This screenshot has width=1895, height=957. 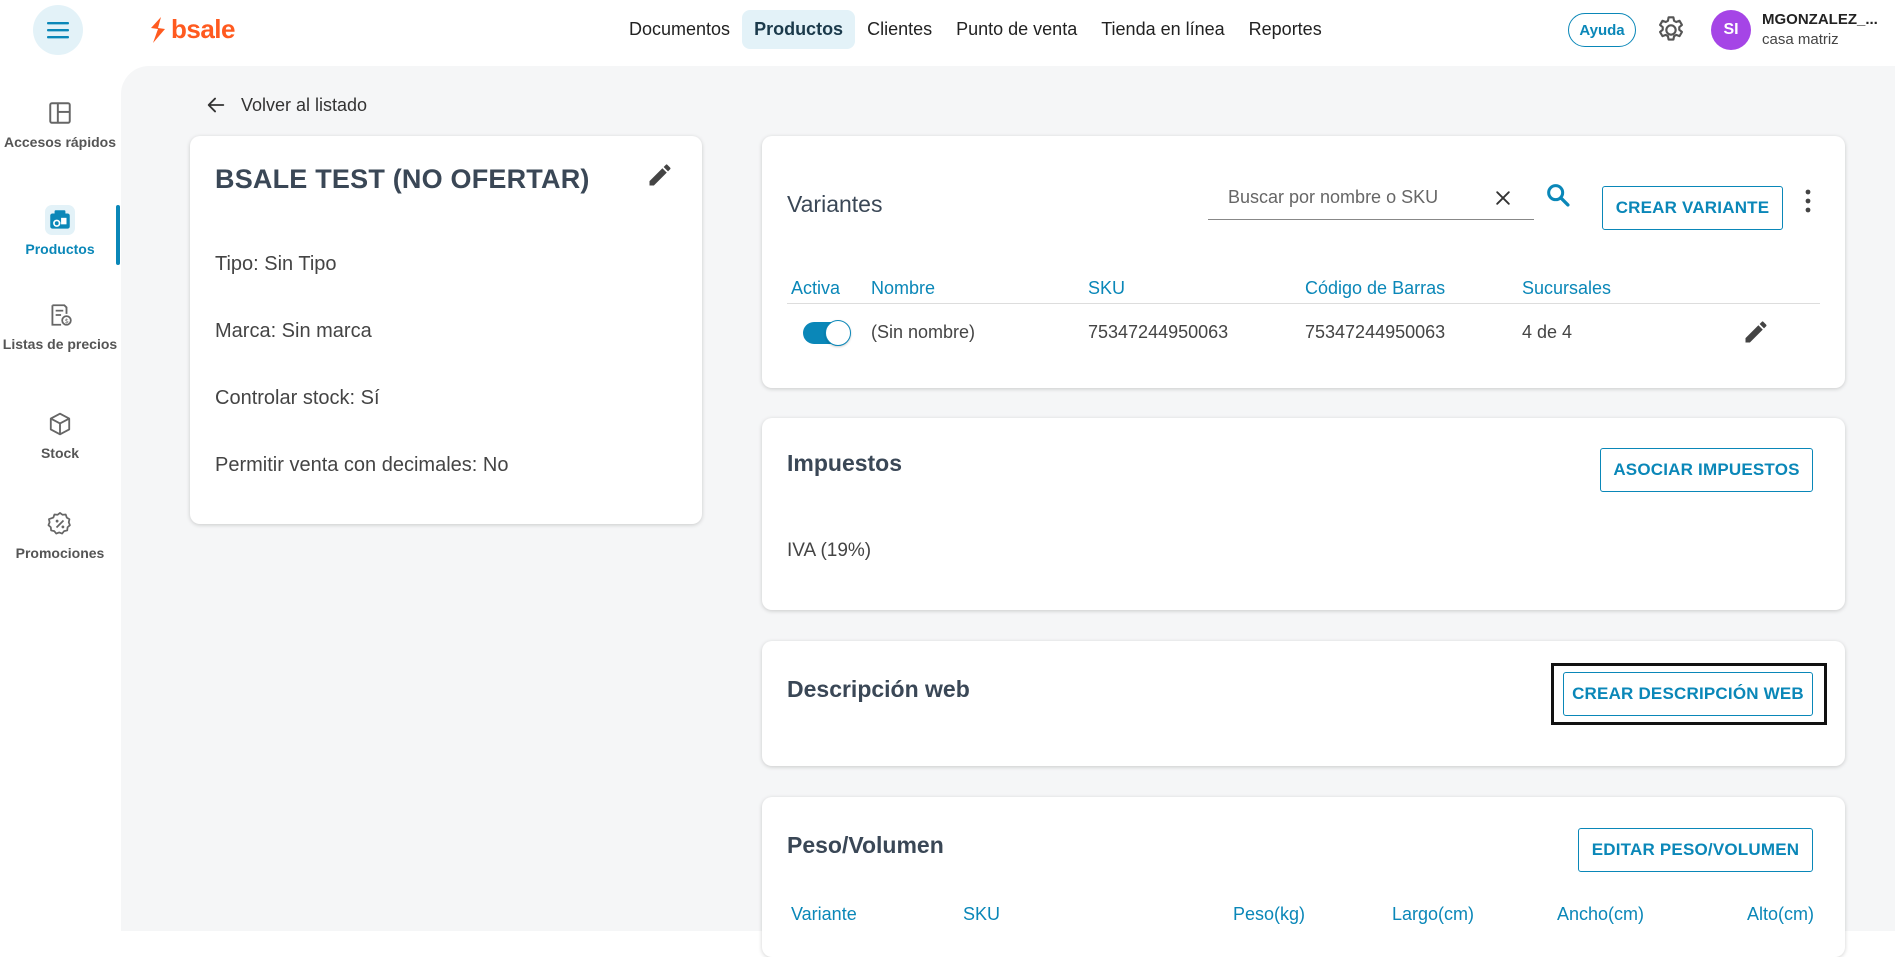 I want to click on layout-icon, so click(x=60, y=113).